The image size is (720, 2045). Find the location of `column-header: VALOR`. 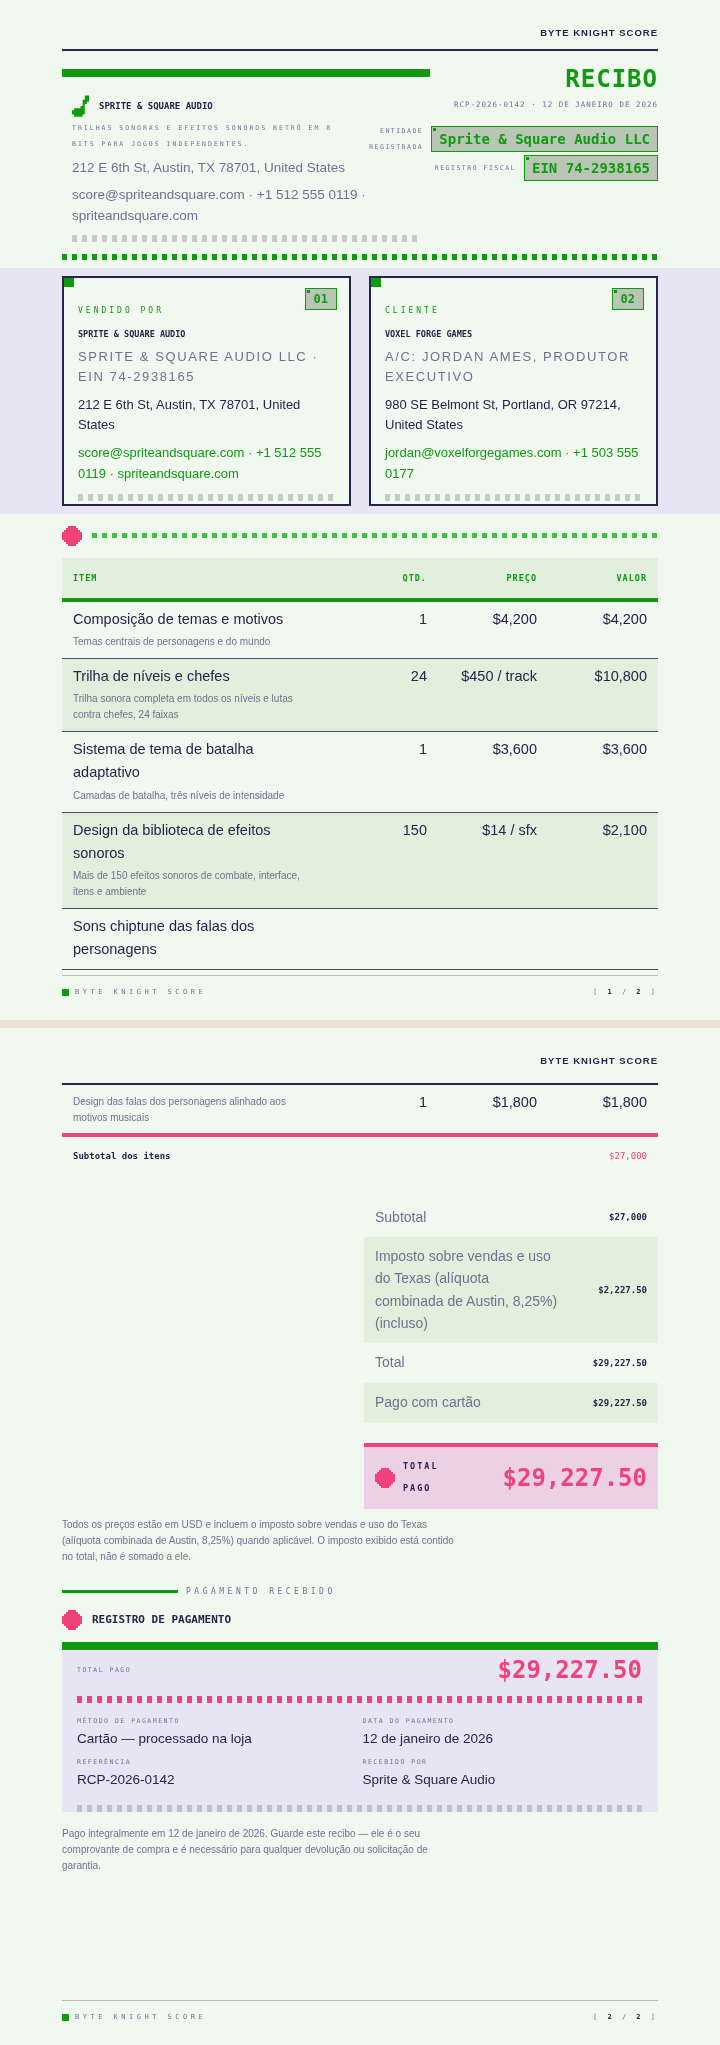

column-header: VALOR is located at coordinates (631, 577).